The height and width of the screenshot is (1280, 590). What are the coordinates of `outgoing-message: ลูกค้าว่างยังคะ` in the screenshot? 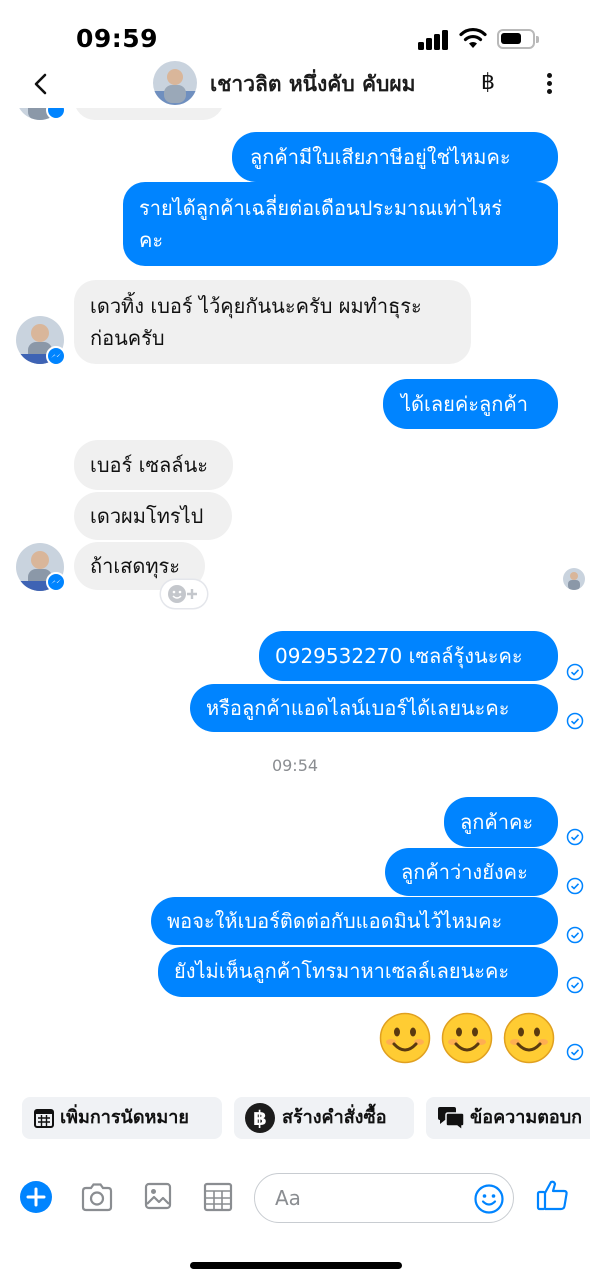 It's located at (471, 872).